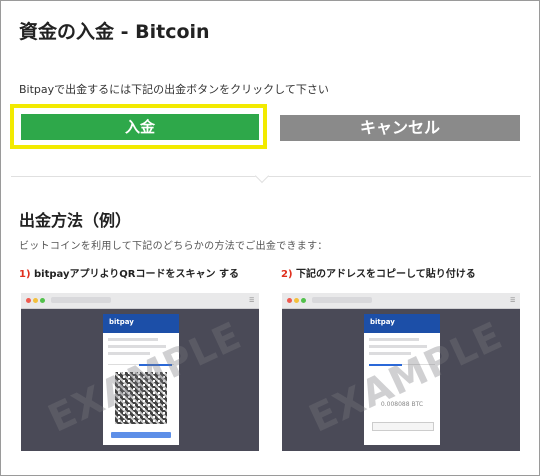  What do you see at coordinates (400, 128) in the screenshot?
I see `cancel-button: キャンセル` at bounding box center [400, 128].